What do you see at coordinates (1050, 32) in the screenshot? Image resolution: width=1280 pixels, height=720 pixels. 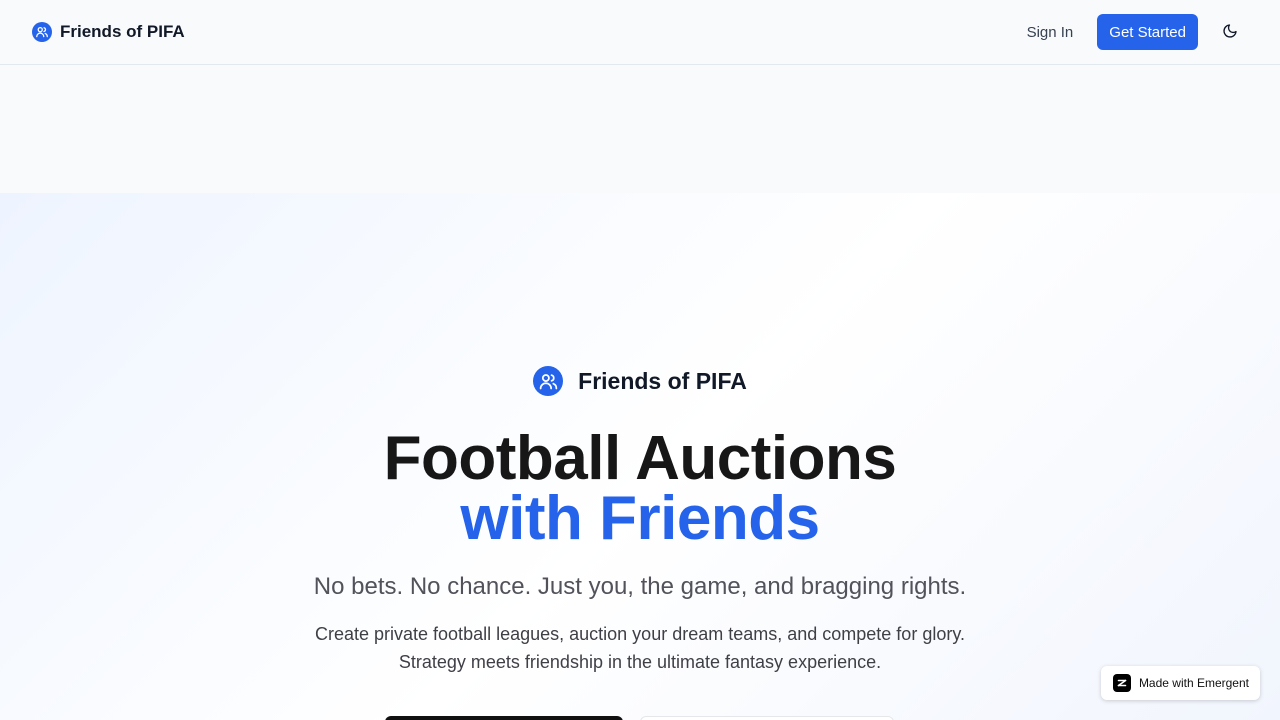 I see `sign-in-button: Sign In` at bounding box center [1050, 32].